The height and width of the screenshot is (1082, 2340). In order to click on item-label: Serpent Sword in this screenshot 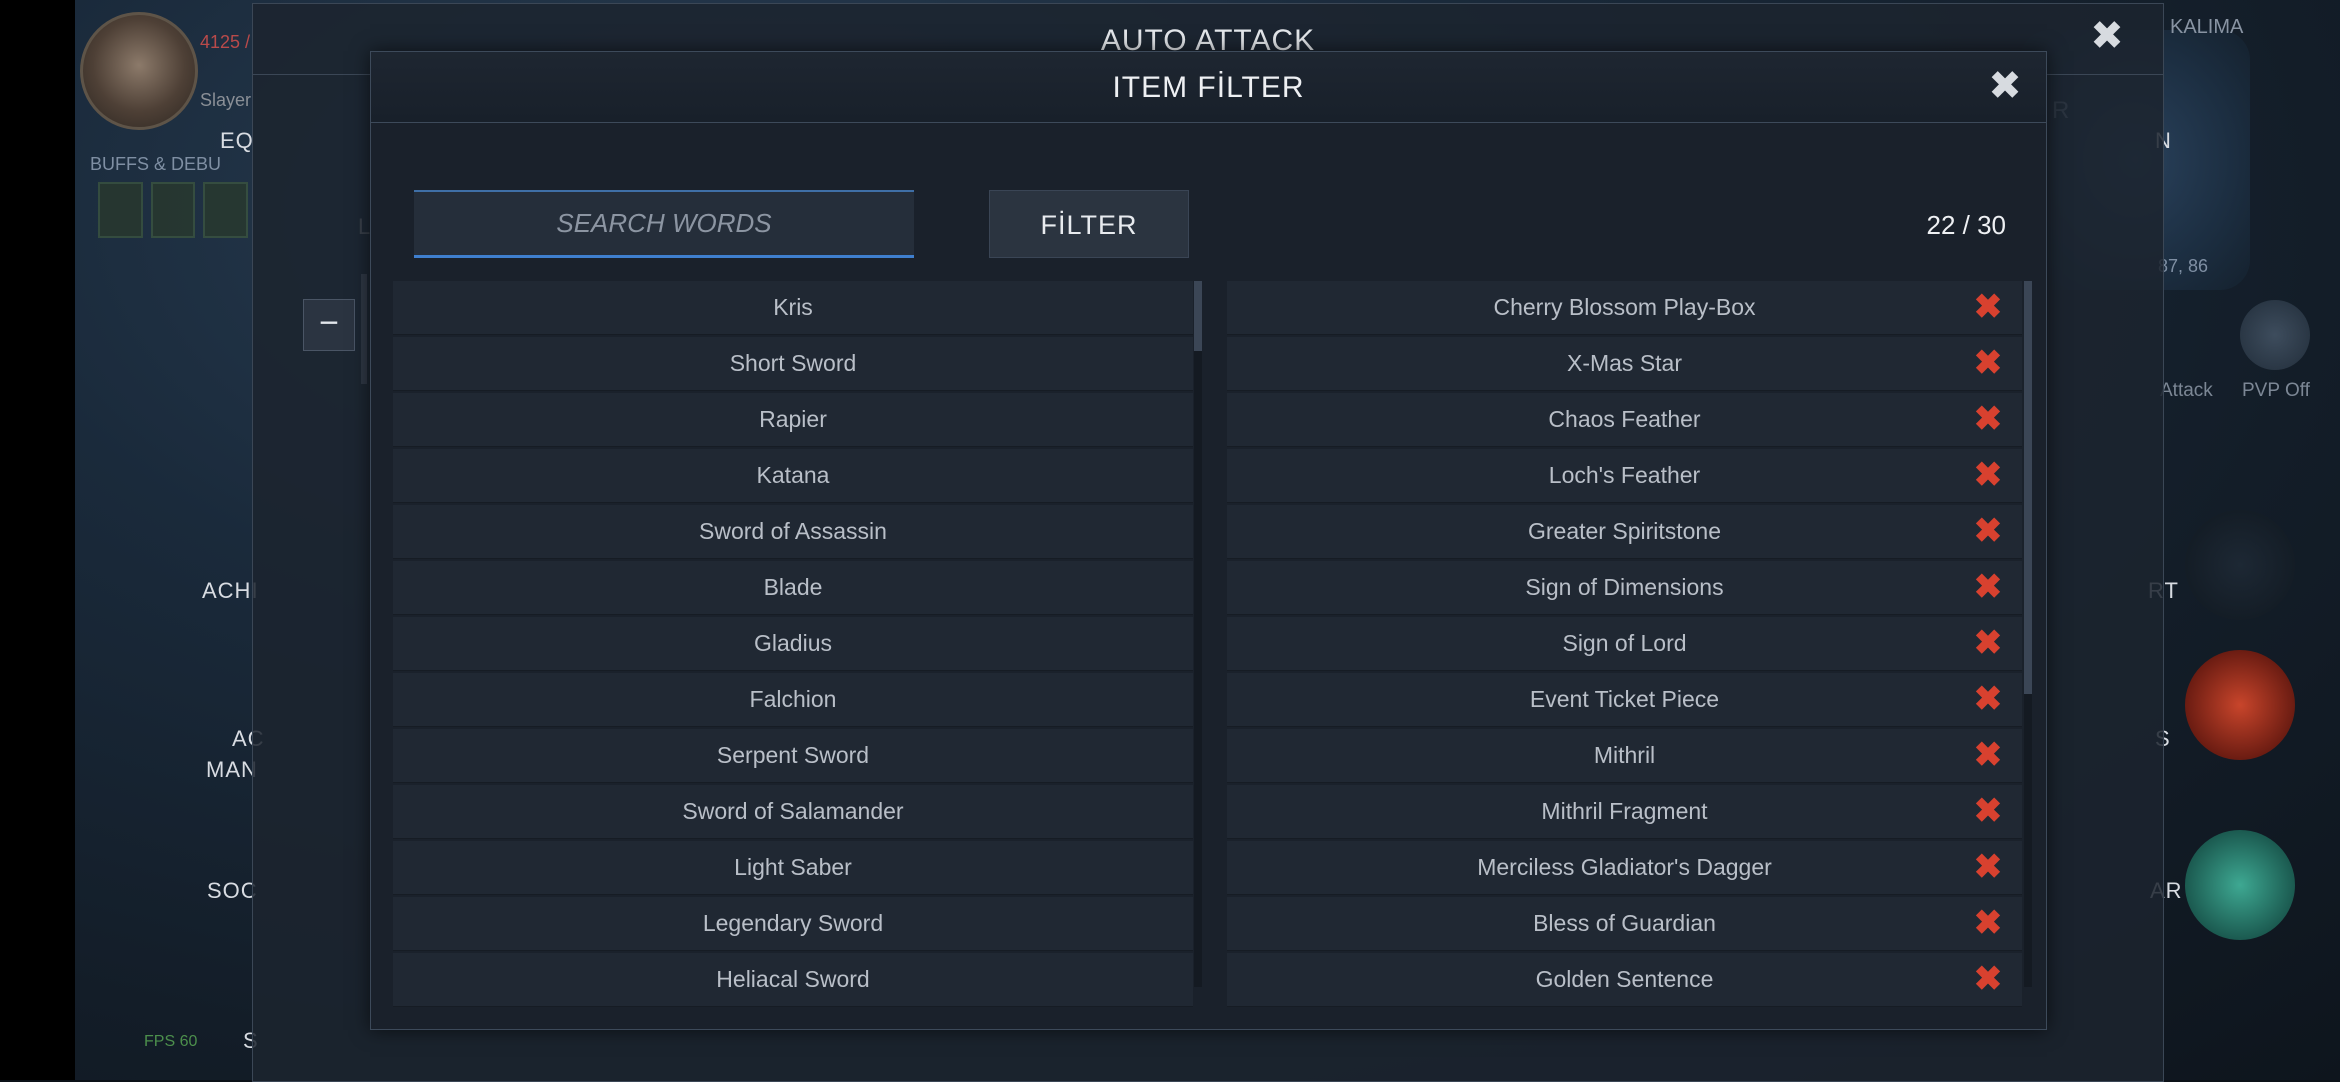, I will do `click(793, 755)`.